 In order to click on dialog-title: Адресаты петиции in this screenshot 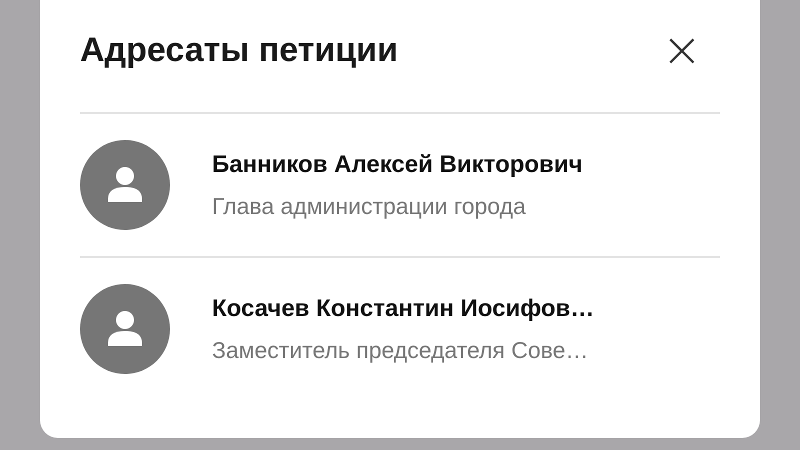, I will do `click(239, 50)`.